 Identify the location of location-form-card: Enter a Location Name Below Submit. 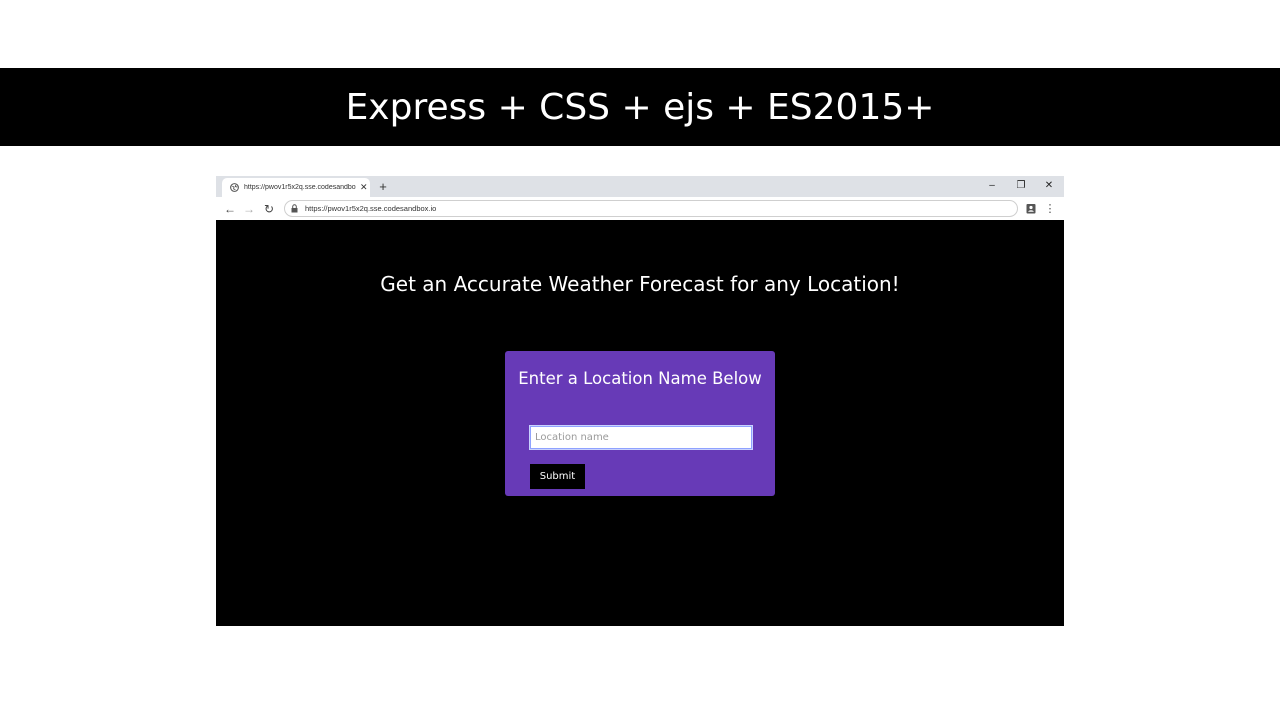
(640, 423).